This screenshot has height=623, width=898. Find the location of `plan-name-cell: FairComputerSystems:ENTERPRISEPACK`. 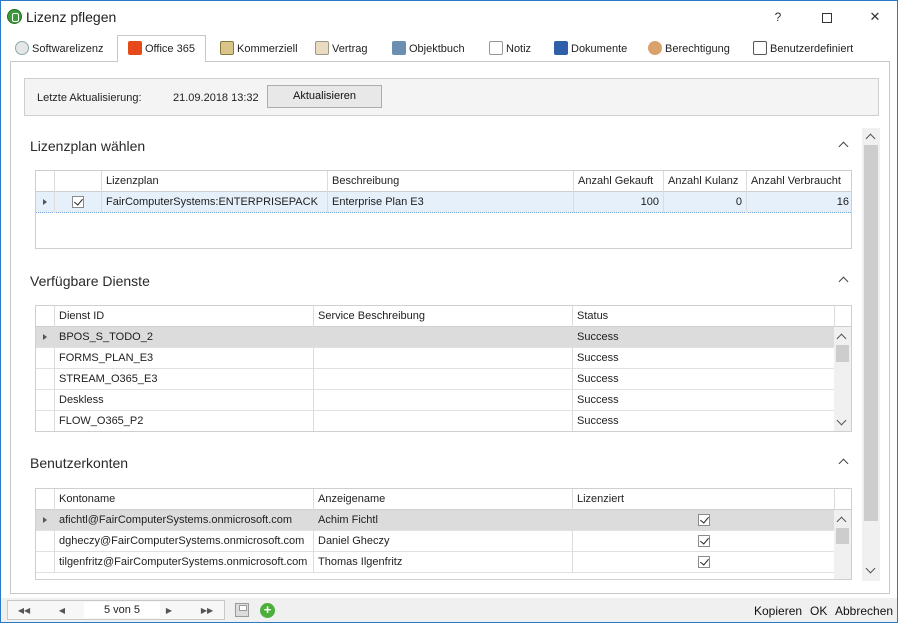

plan-name-cell: FairComputerSystems:ENTERPRISEPACK is located at coordinates (215, 202).